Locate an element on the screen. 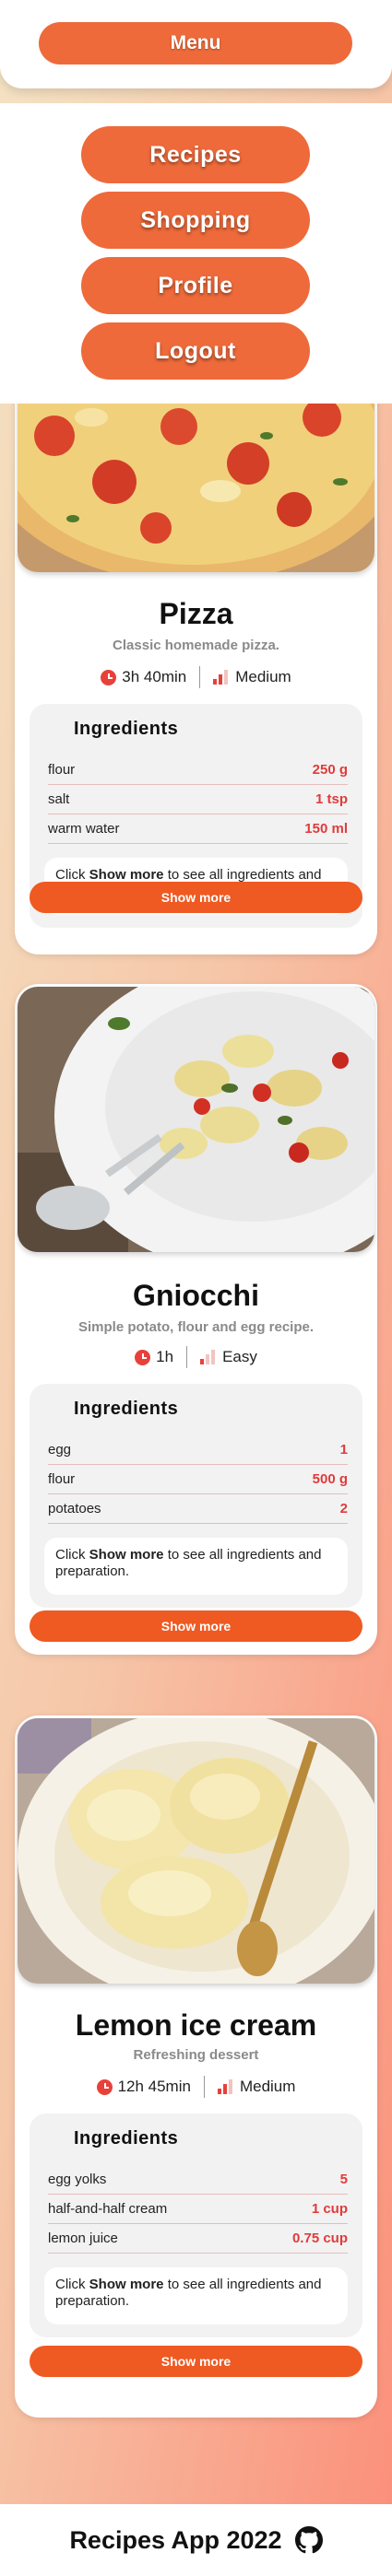 The height and width of the screenshot is (2576, 392). recipe-difficulty: Easy is located at coordinates (239, 1356).